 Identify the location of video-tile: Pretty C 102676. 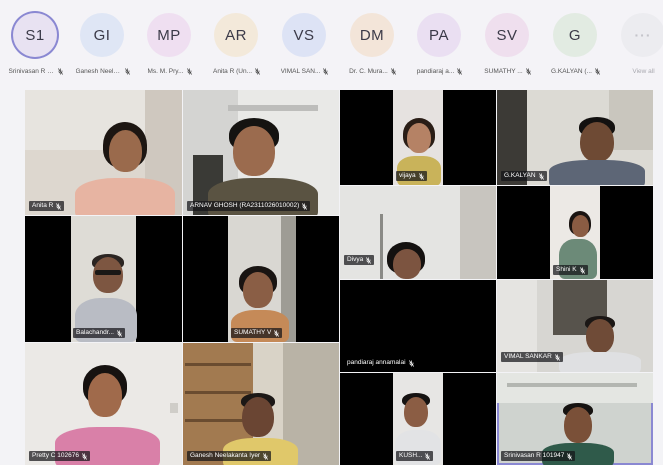
(103, 404).